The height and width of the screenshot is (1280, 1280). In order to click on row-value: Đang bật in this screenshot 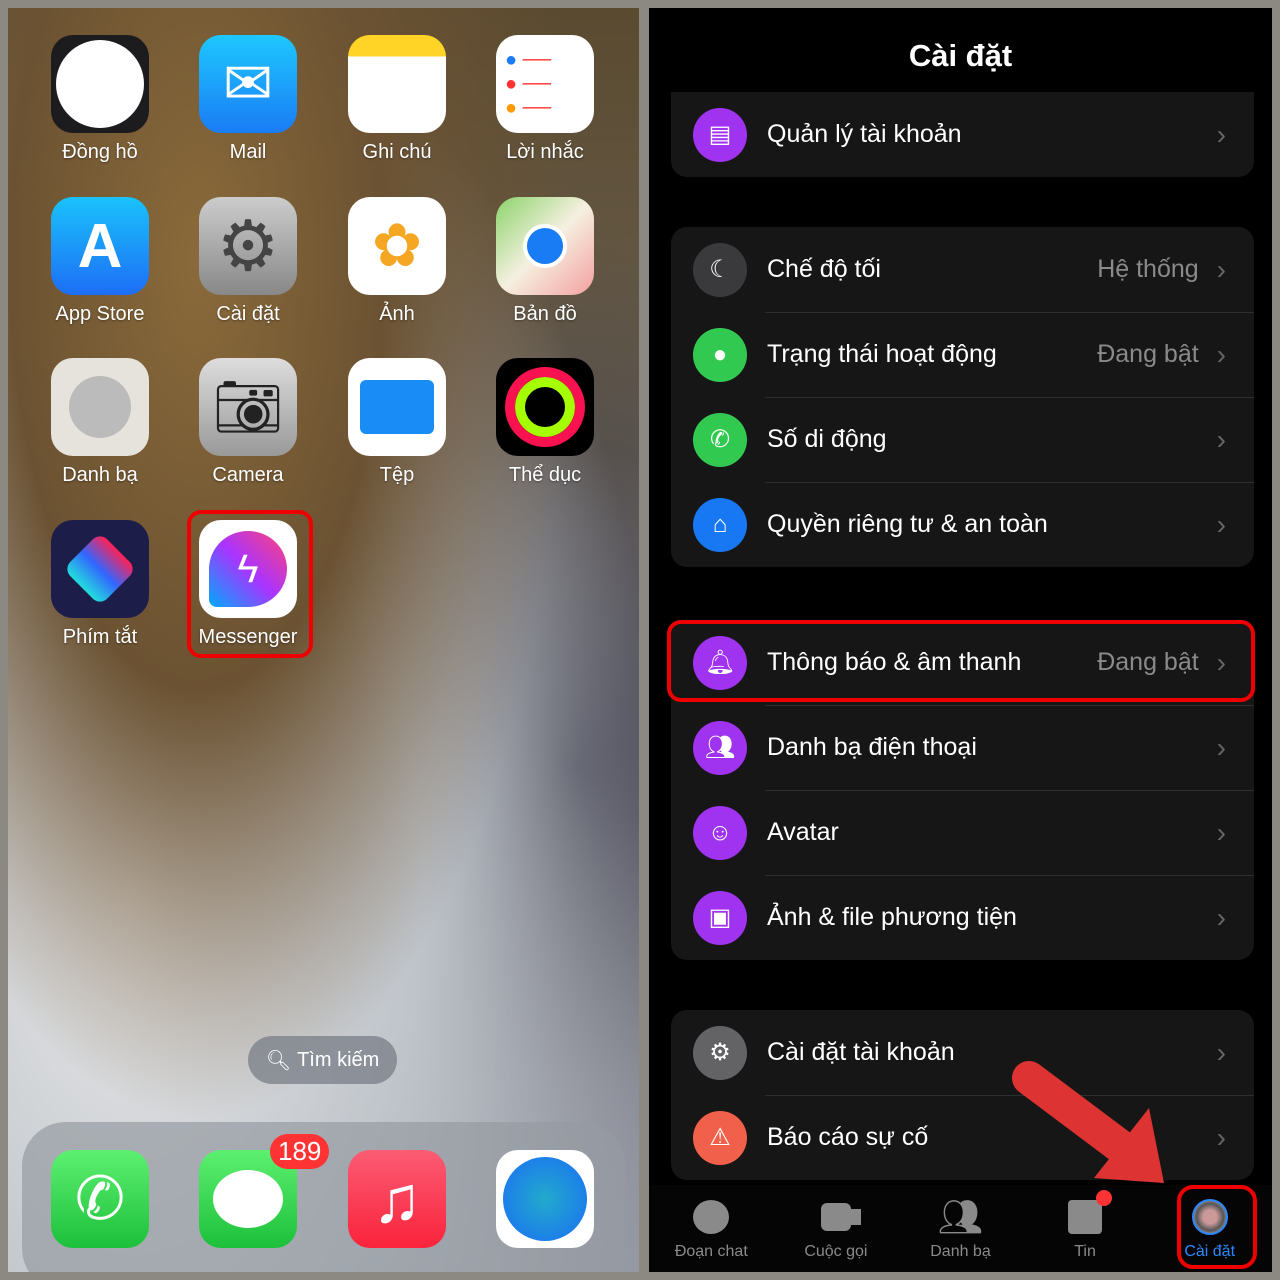, I will do `click(1148, 354)`.